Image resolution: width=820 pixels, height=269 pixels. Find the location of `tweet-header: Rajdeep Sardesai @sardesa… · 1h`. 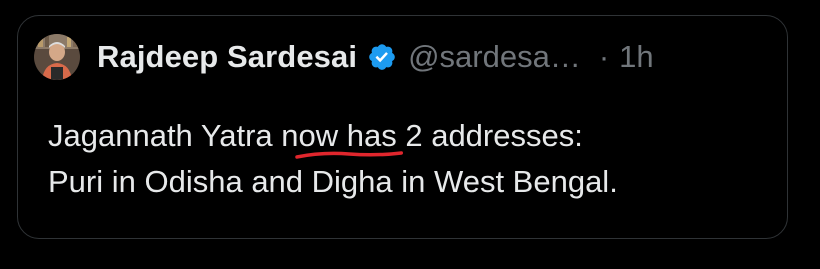

tweet-header: Rajdeep Sardesai @sardesa… · 1h is located at coordinates (344, 57).